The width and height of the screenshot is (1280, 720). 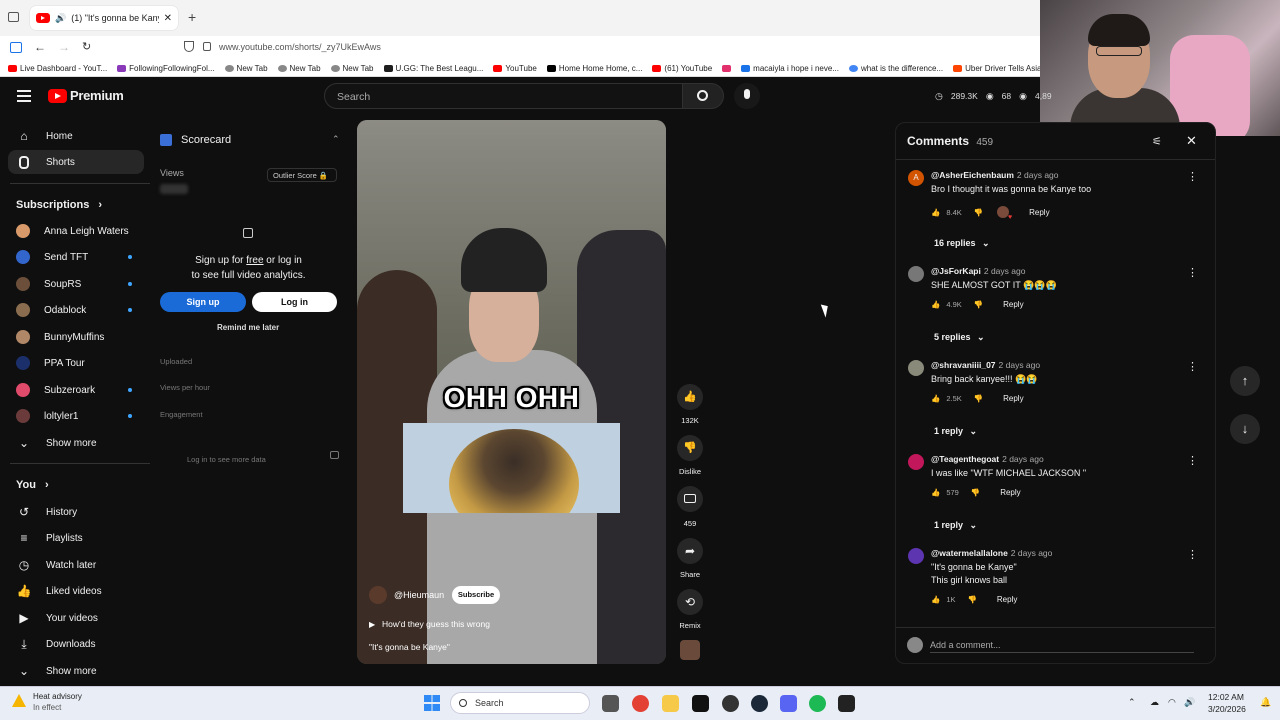 What do you see at coordinates (76, 591) in the screenshot?
I see `sidebar-item-liked-videos: 👍 Liked videos` at bounding box center [76, 591].